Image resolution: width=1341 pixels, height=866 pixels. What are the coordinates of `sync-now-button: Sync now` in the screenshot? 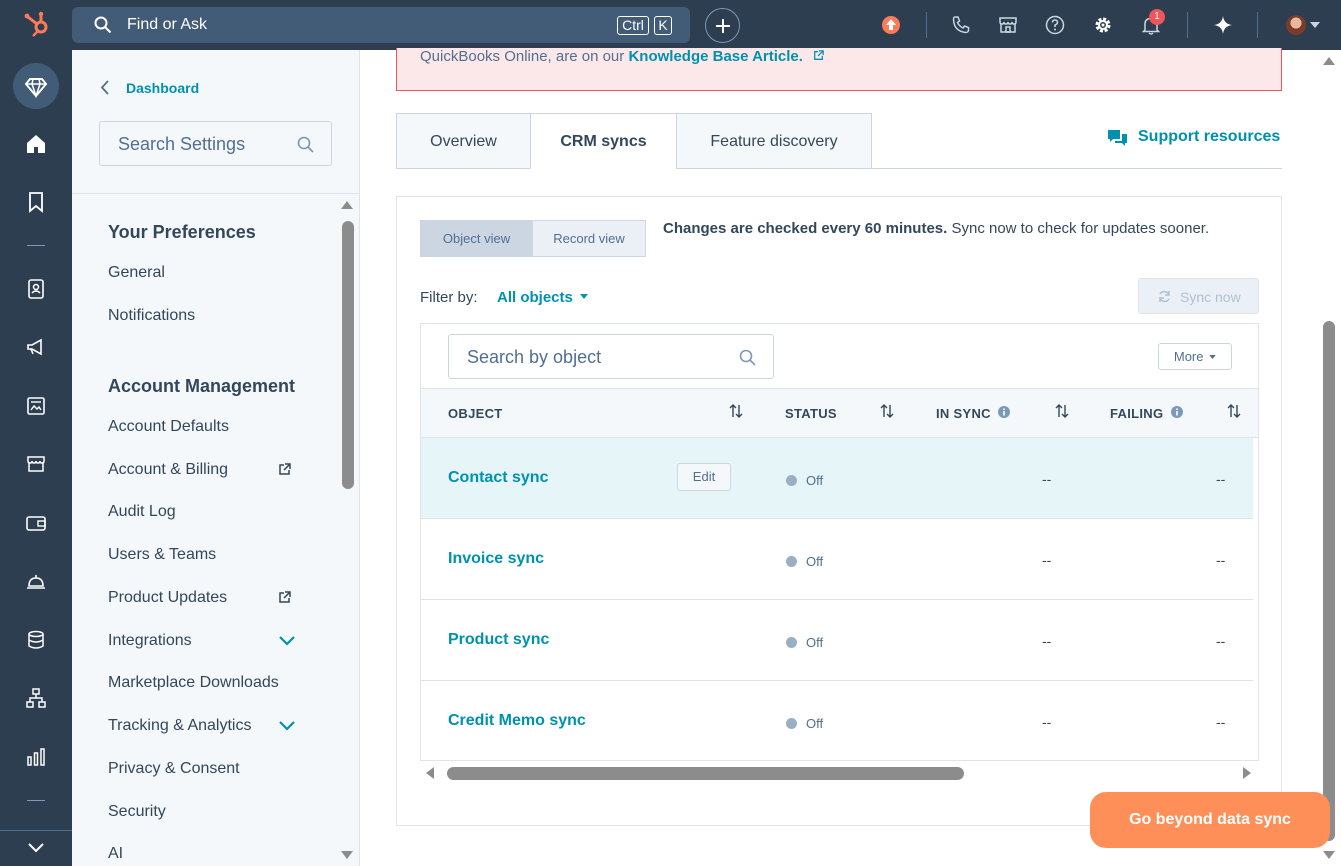 It's located at (1198, 296).